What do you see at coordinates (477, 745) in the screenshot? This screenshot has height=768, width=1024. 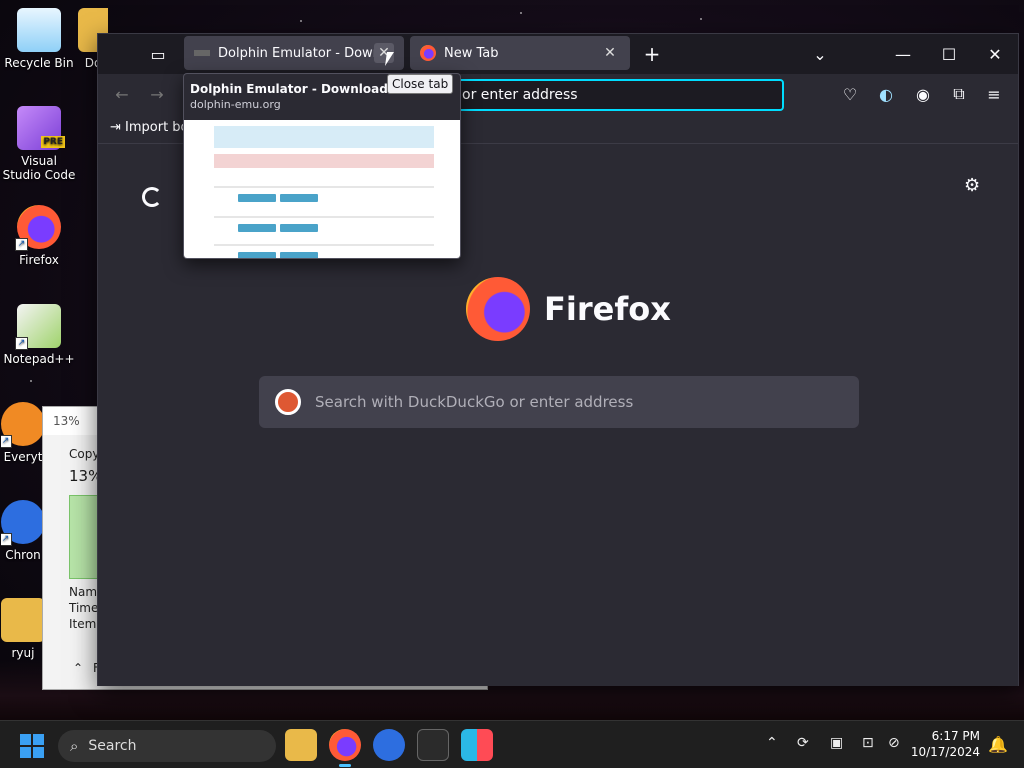 I see `ryujinx-icon` at bounding box center [477, 745].